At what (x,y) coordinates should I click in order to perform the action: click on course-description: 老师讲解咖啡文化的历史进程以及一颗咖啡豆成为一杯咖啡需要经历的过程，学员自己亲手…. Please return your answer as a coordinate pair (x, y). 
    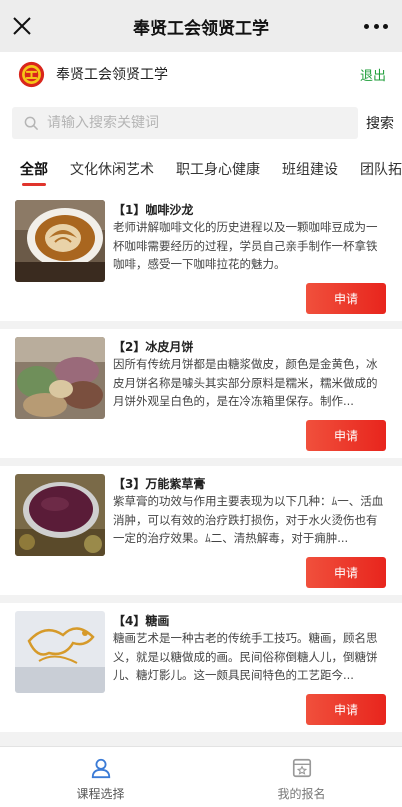
    Looking at the image, I should click on (245, 245).